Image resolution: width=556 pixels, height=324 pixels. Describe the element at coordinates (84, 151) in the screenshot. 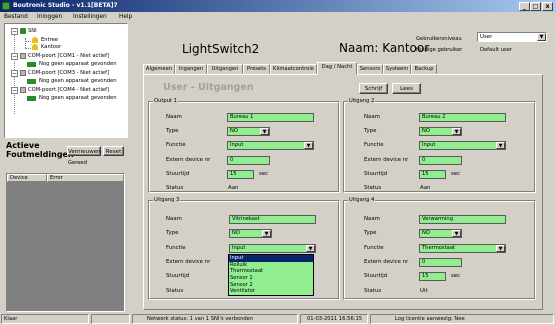

I see `refresh-button: Vernieuwen` at that location.